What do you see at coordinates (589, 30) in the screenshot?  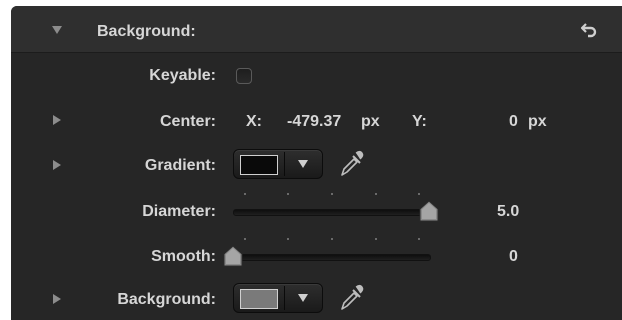 I see `reset-arrow-icon` at bounding box center [589, 30].